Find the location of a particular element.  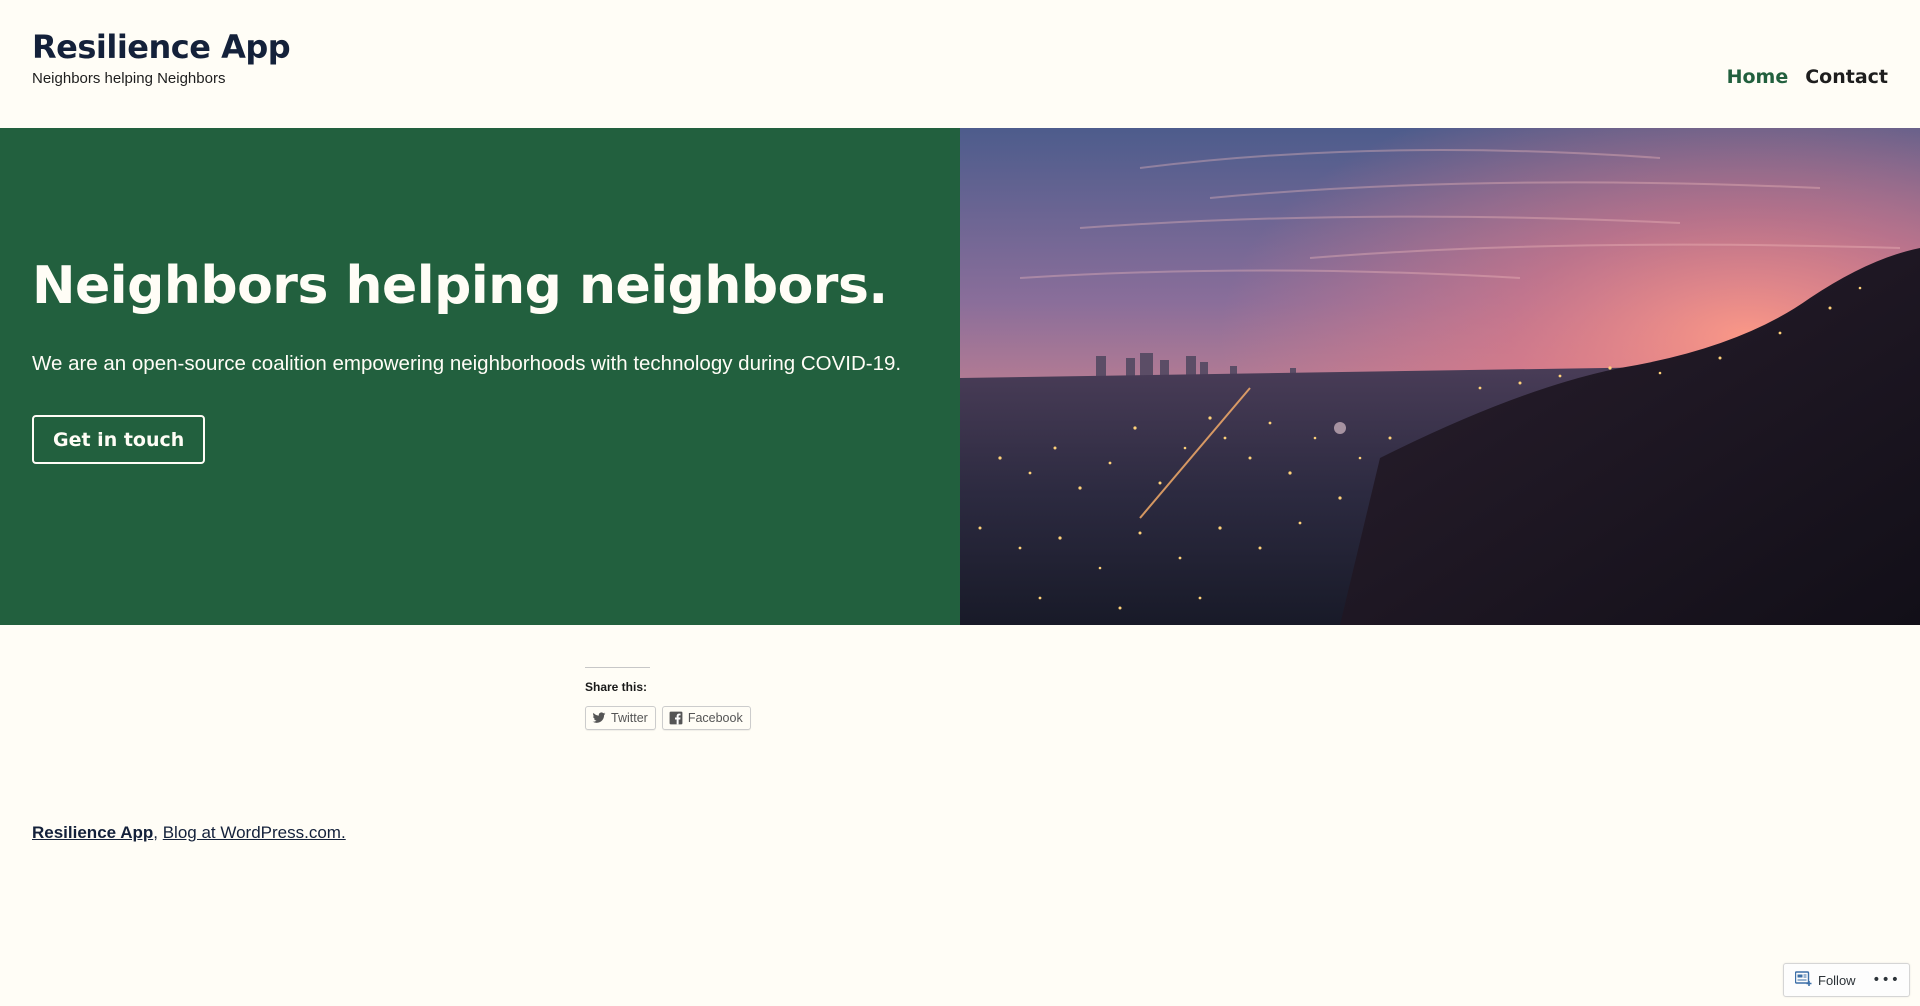

share-divider is located at coordinates (617, 667).